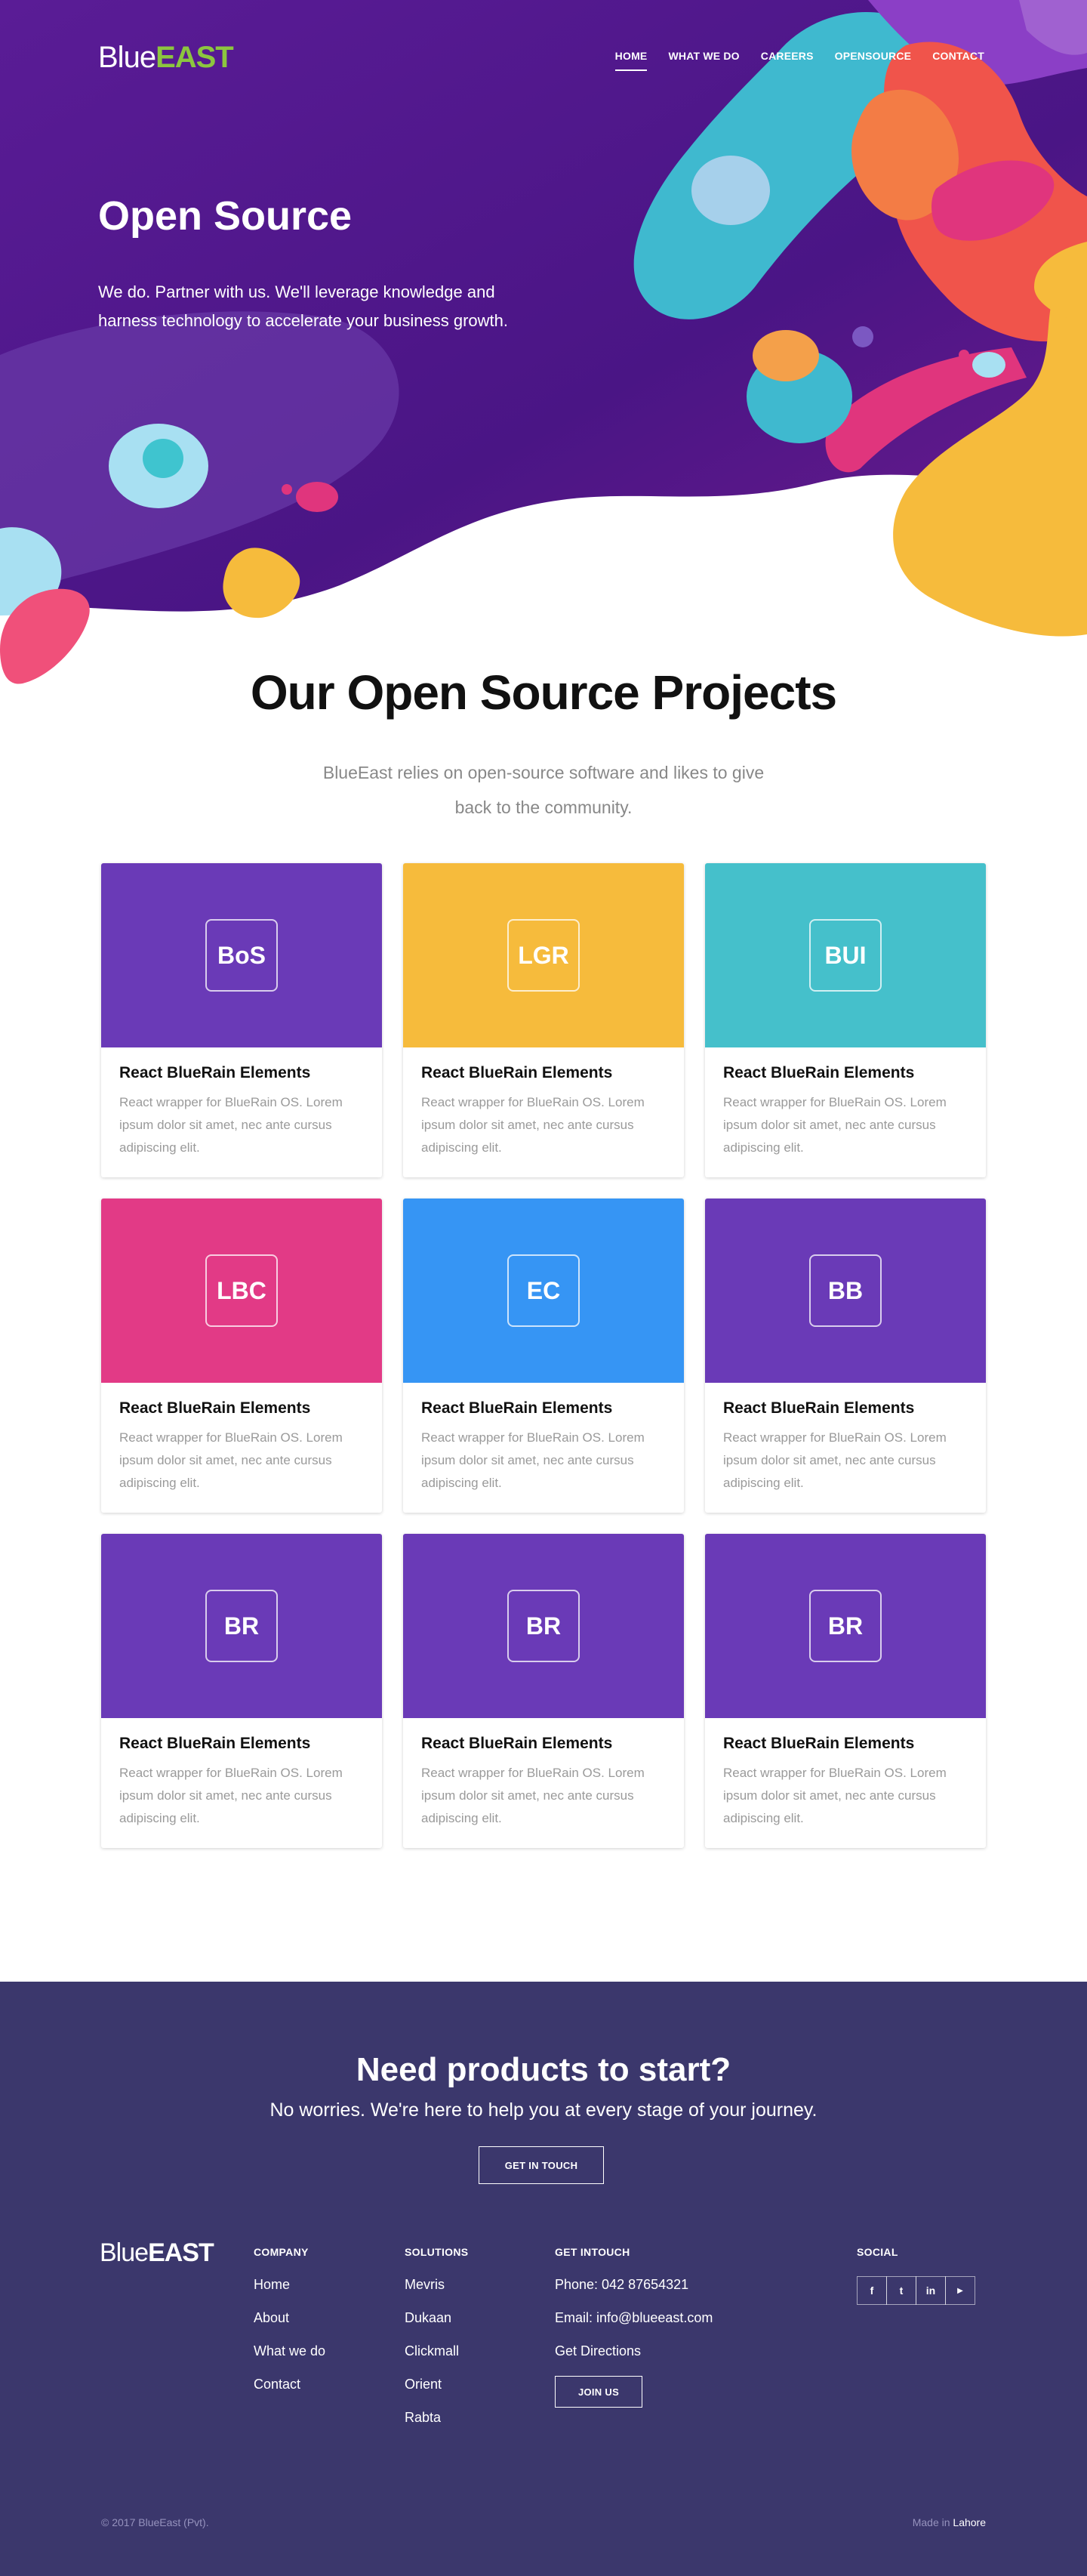 The height and width of the screenshot is (2576, 1087). Describe the element at coordinates (225, 216) in the screenshot. I see `hero-title: Open Source` at that location.